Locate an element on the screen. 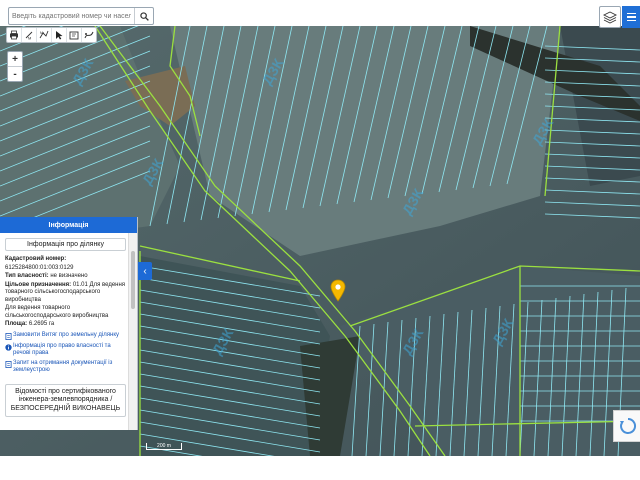 The height and width of the screenshot is (480, 640). recaptcha-icon is located at coordinates (627, 425).